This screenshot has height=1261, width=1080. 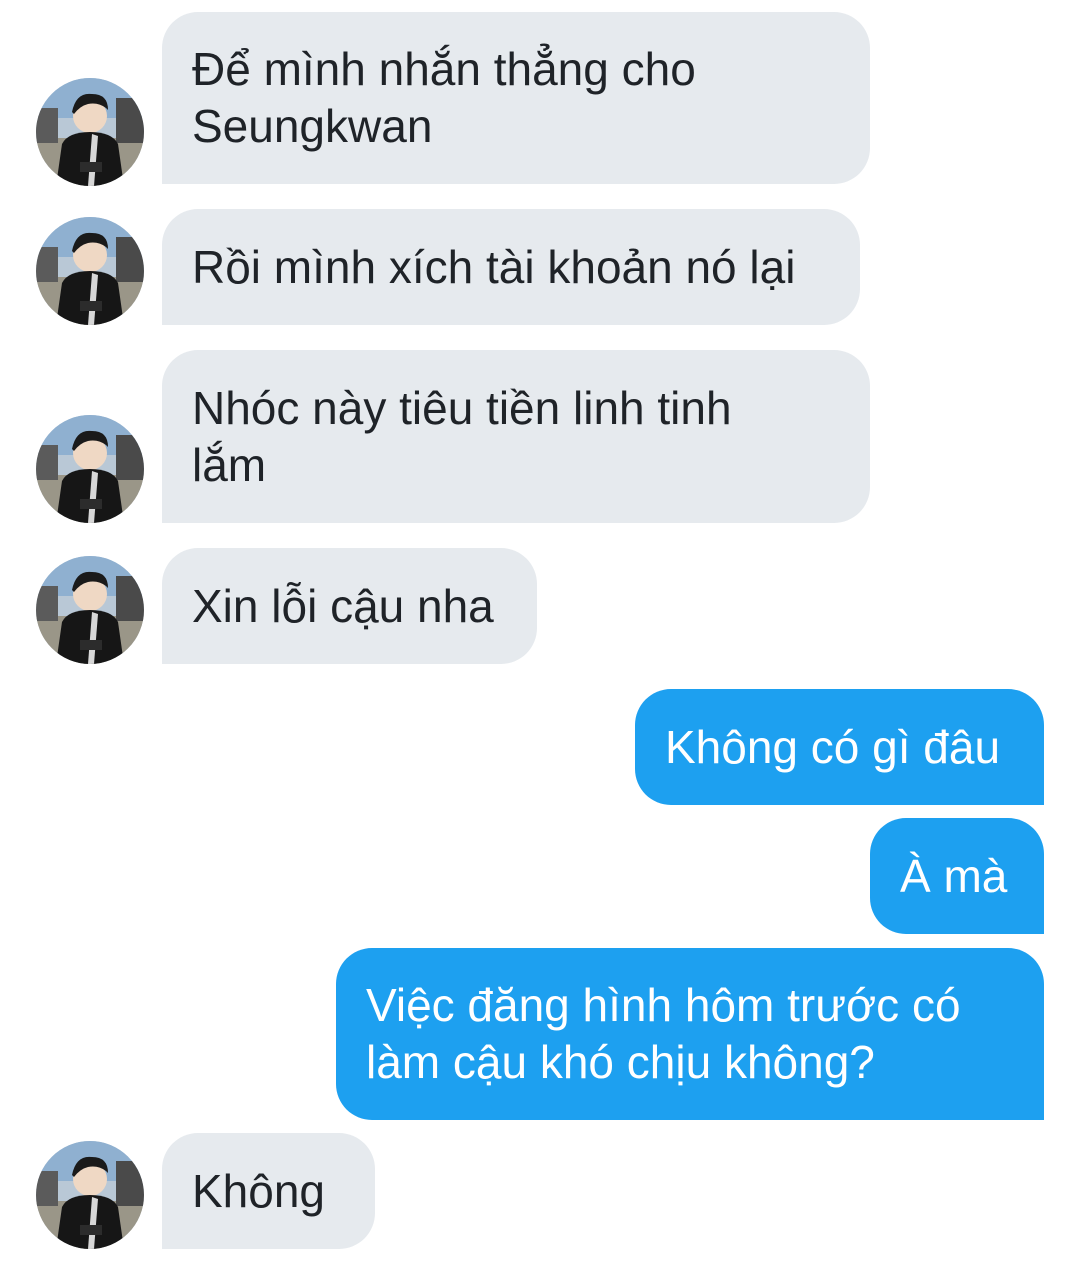 I want to click on message-bubble-incoming: Nhóc này tiêu tiền linh tinh lắm, so click(x=516, y=436).